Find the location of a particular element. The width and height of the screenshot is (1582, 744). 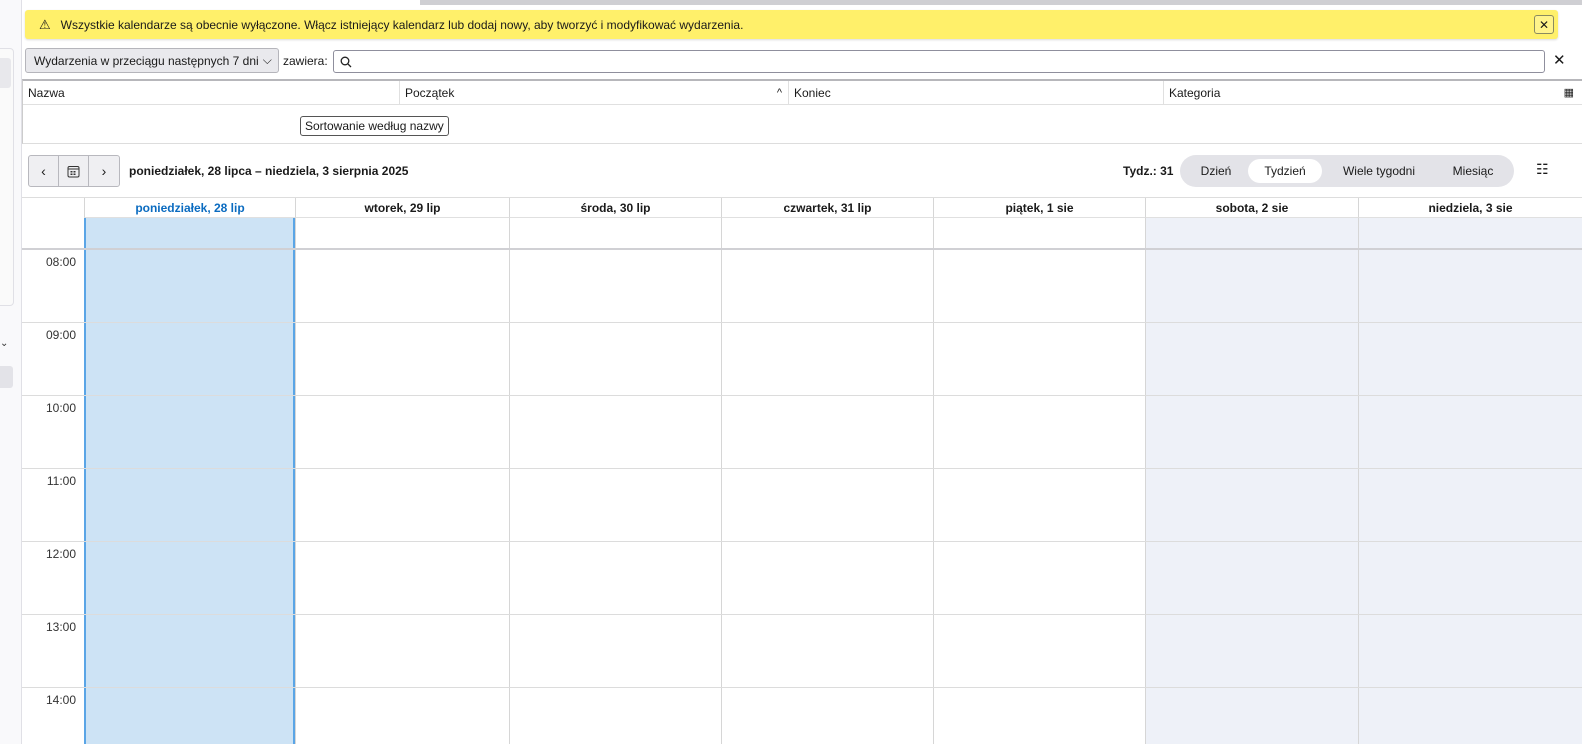

column-label: Kategoria is located at coordinates (1195, 92).